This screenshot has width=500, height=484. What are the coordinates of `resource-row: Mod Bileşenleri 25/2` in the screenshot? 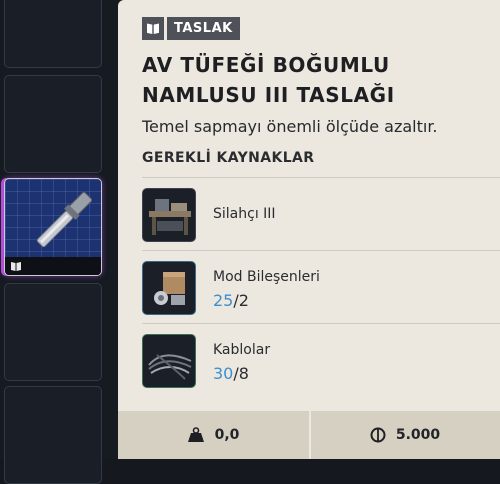 It's located at (321, 288).